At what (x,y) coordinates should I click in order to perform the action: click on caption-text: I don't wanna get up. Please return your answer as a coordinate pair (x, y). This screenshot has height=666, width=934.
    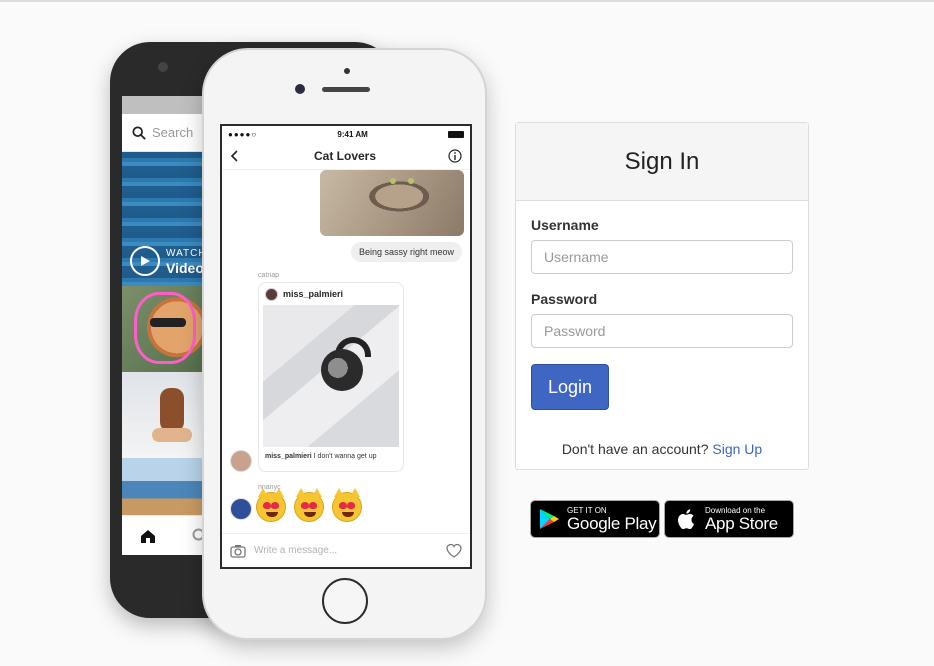
    Looking at the image, I should click on (345, 456).